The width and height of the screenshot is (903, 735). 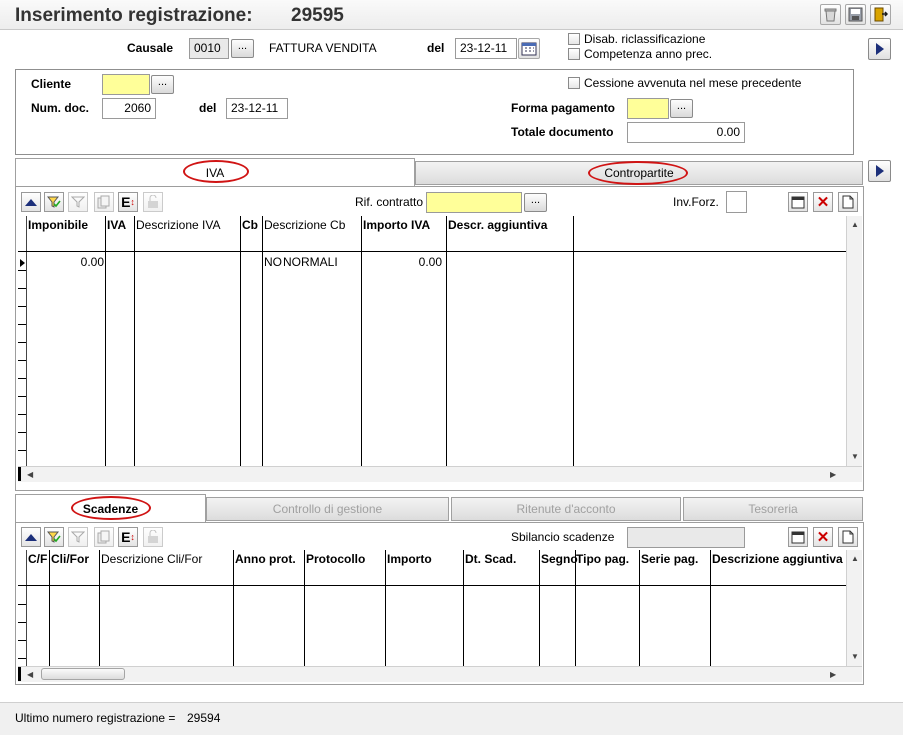 I want to click on cell-descrizione-cb: NORMALI, so click(x=310, y=262).